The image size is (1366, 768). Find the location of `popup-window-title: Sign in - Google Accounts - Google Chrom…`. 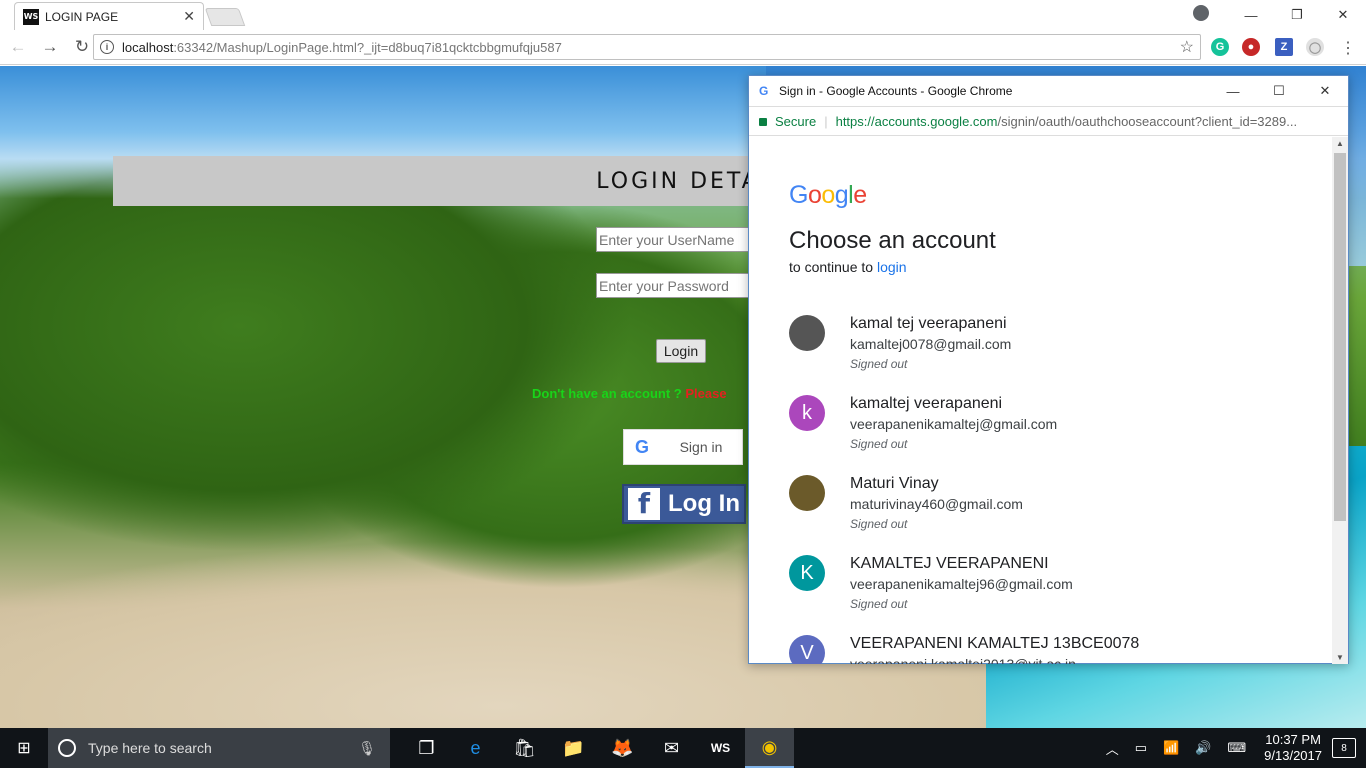

popup-window-title: Sign in - Google Accounts - Google Chrom… is located at coordinates (896, 91).